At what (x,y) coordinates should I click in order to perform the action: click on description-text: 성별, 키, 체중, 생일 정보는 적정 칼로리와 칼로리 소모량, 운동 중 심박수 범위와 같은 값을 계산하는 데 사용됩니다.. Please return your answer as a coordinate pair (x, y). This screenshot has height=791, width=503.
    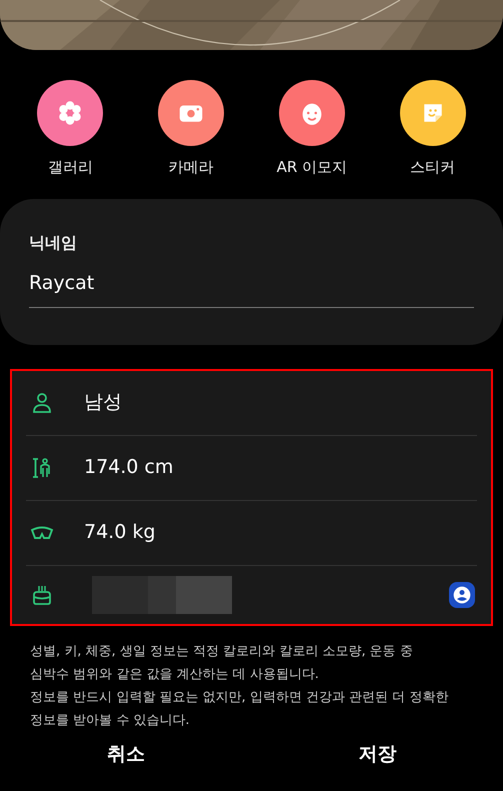
    Looking at the image, I should click on (222, 663).